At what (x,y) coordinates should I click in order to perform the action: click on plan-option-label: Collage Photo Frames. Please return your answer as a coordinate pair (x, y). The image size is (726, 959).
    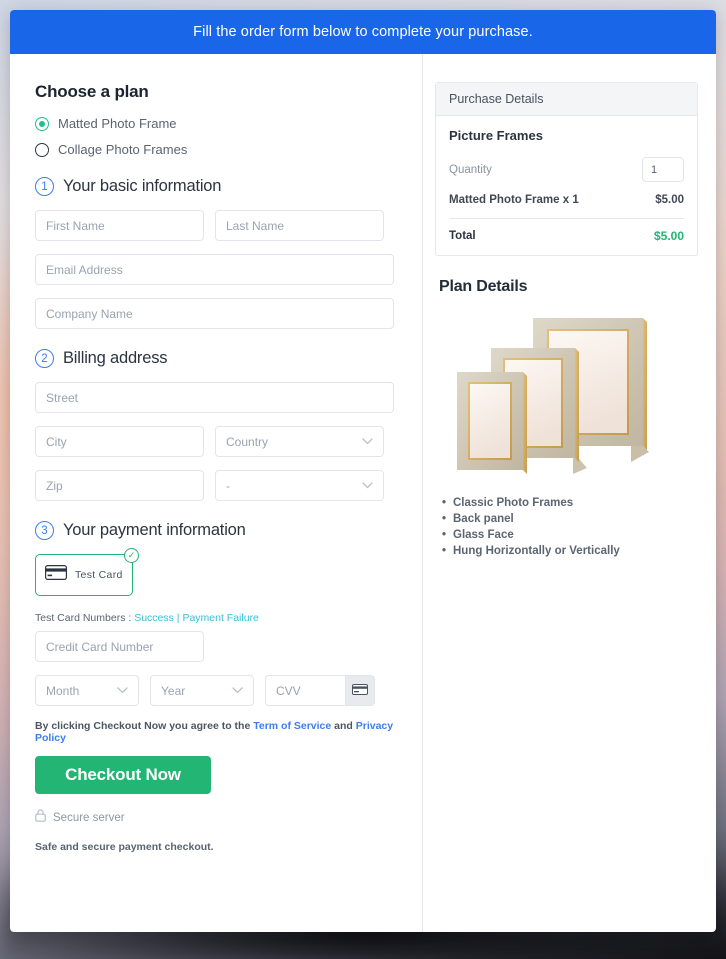
    Looking at the image, I should click on (123, 149).